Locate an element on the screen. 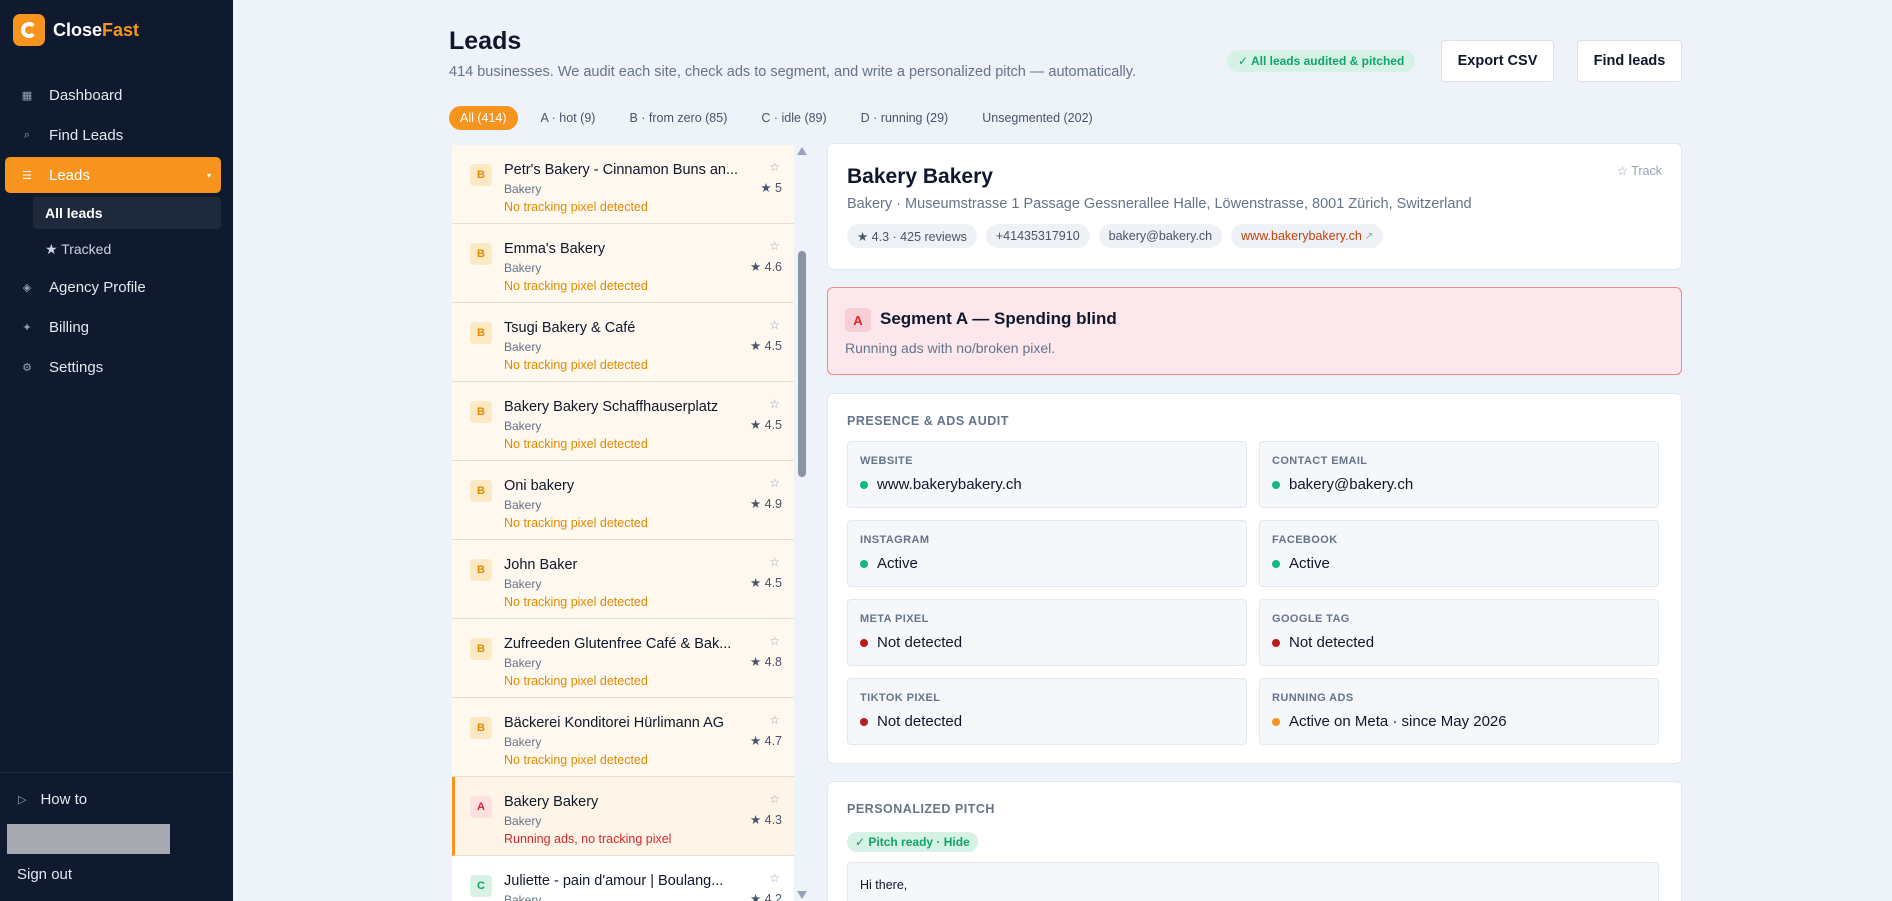 Image resolution: width=1892 pixels, height=901 pixels. play-icon: ▷ is located at coordinates (22, 800).